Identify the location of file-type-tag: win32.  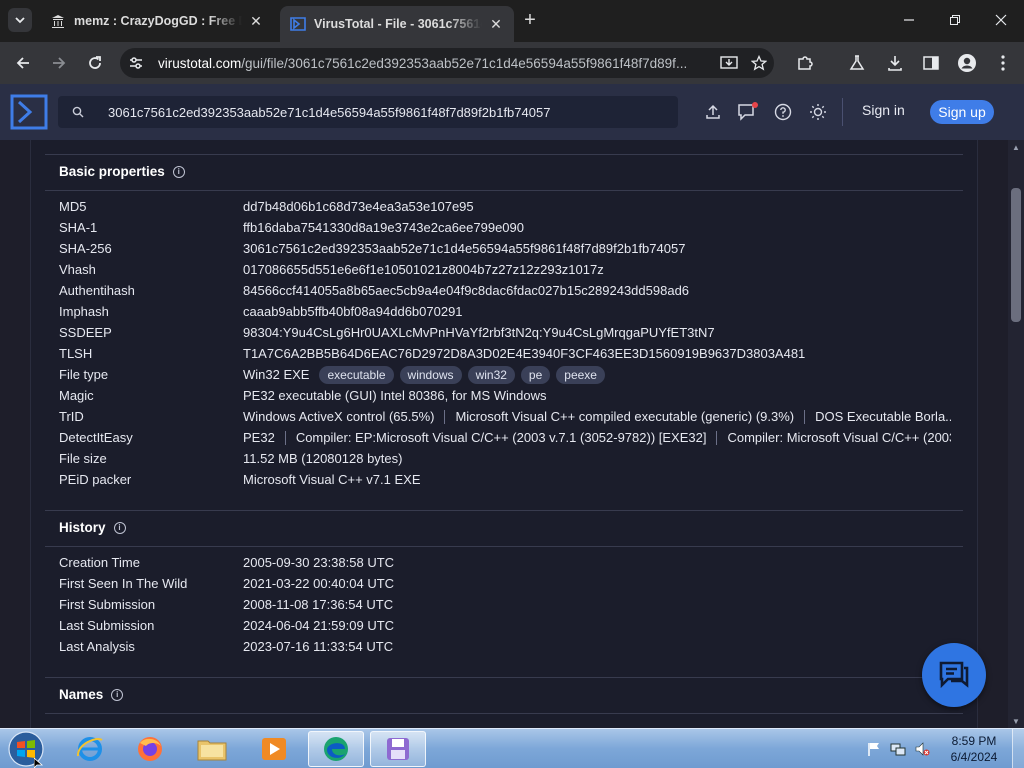
(491, 374).